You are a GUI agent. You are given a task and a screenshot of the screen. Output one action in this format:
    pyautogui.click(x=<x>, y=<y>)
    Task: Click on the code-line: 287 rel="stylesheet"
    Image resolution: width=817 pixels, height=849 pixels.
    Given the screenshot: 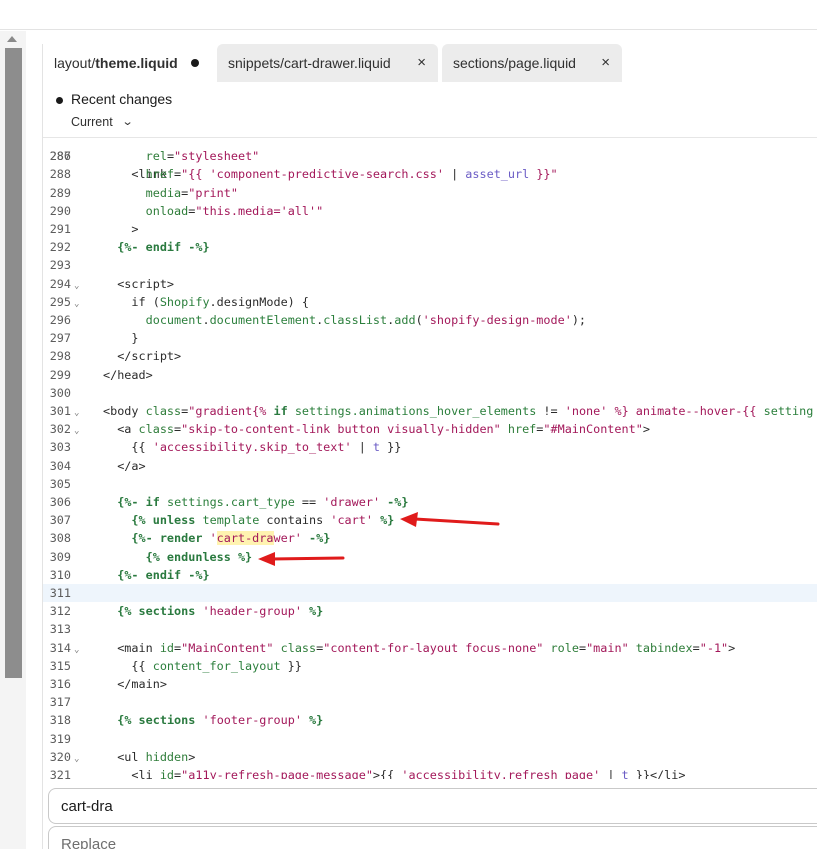 What is the action you would take?
    pyautogui.click(x=430, y=156)
    